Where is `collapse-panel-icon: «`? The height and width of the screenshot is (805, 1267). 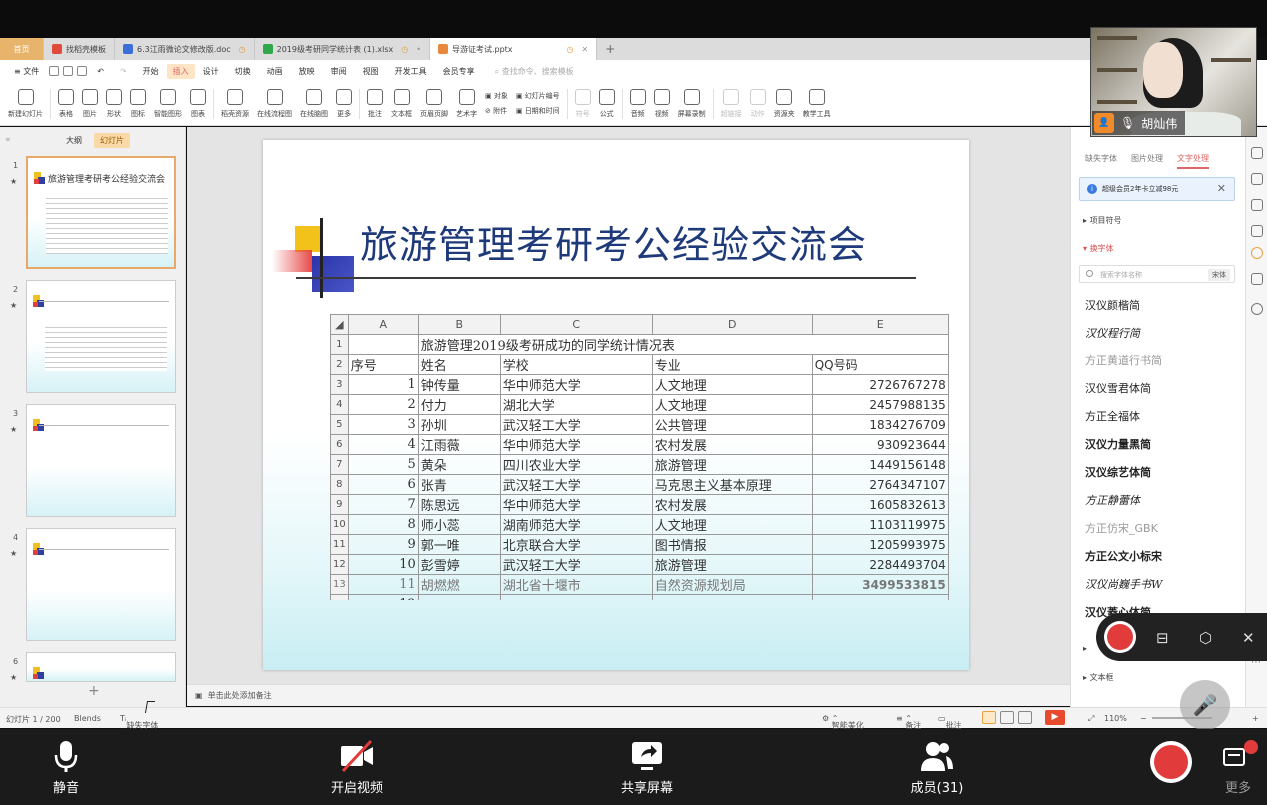 collapse-panel-icon: « is located at coordinates (8, 140).